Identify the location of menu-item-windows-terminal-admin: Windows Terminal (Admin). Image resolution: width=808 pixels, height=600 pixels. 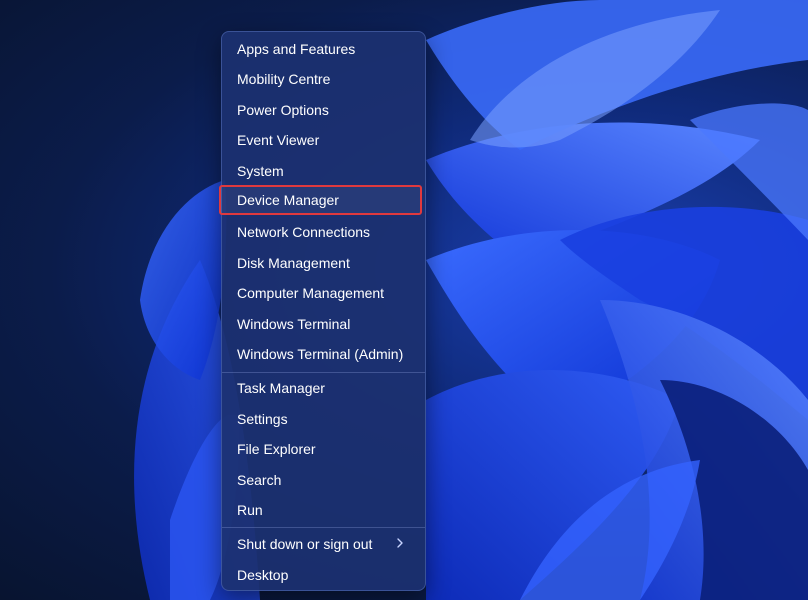
(323, 354).